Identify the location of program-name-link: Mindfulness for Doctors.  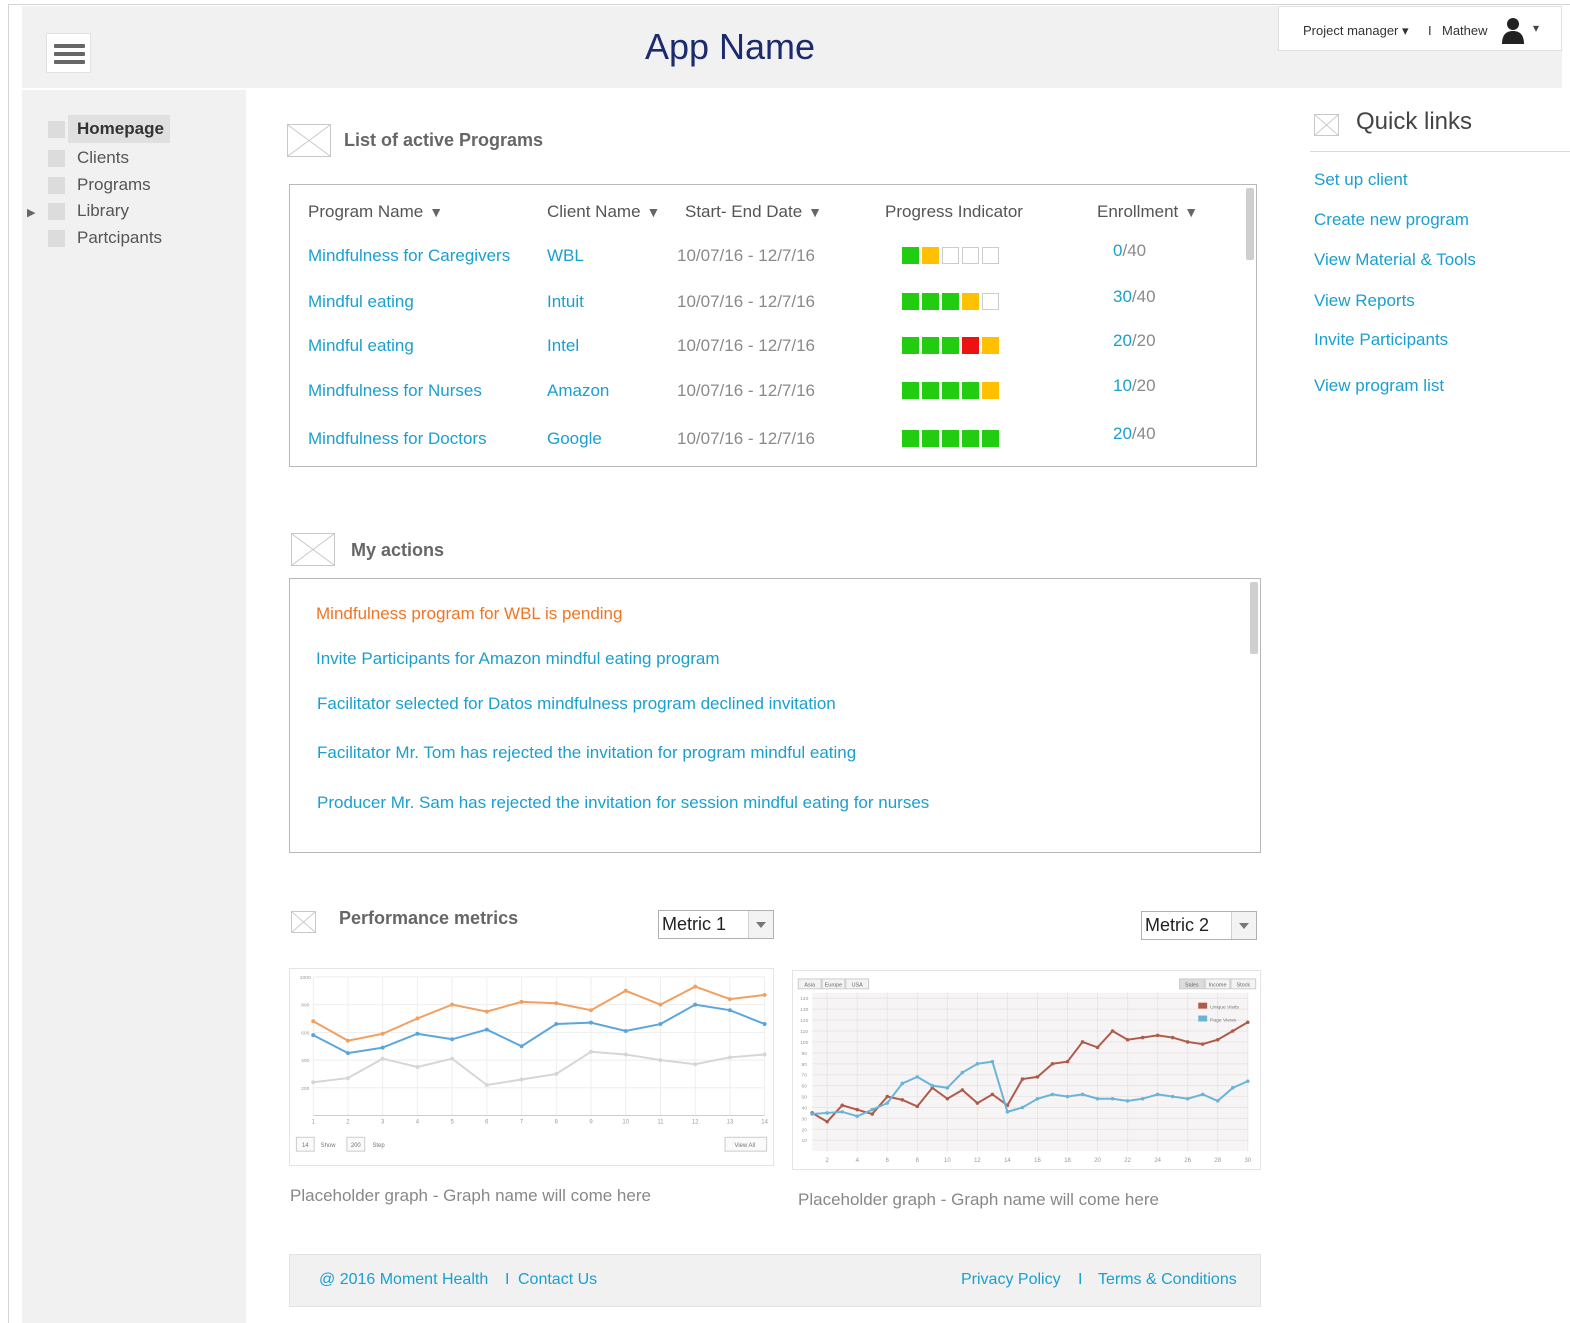
(397, 439).